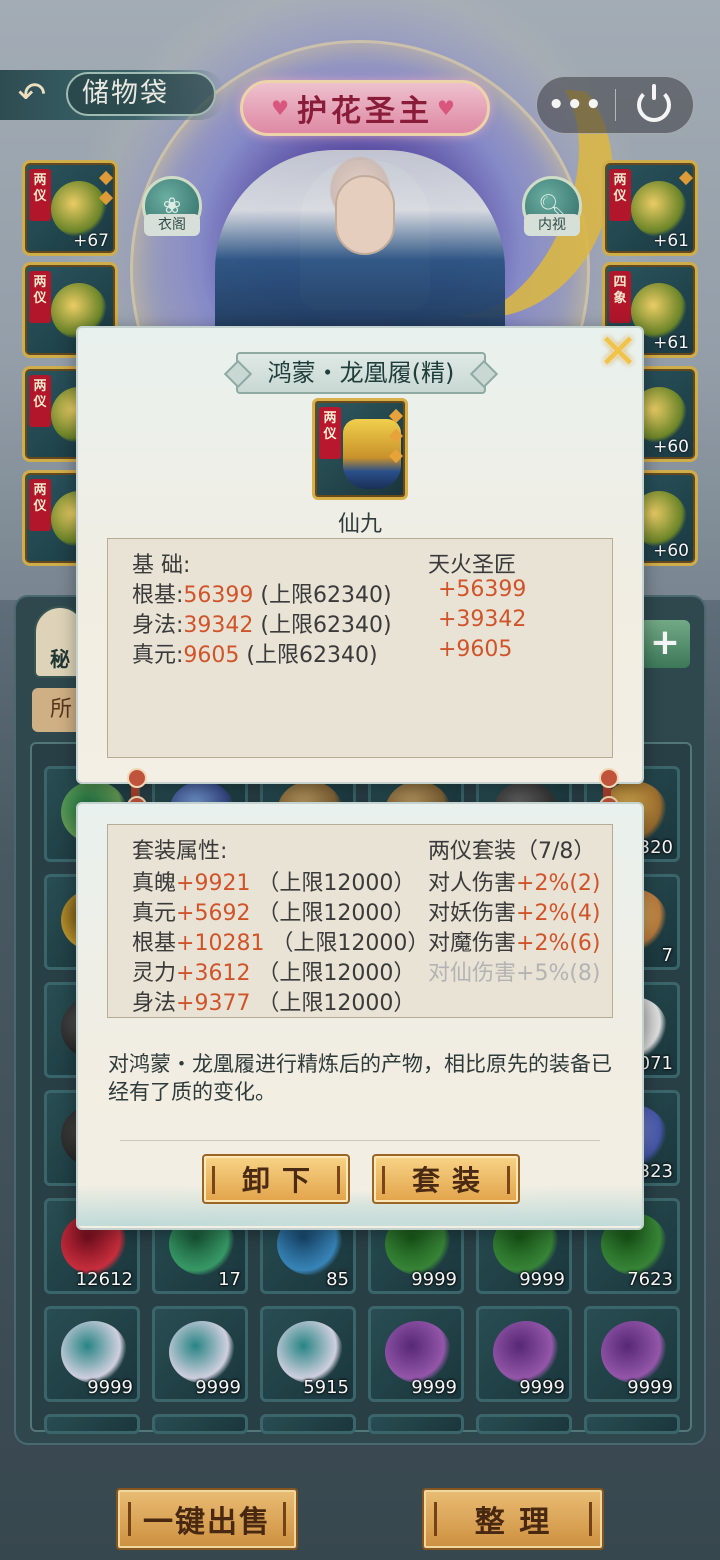 This screenshot has width=720, height=1560. I want to click on bonus-label: 对人伤害, so click(472, 883).